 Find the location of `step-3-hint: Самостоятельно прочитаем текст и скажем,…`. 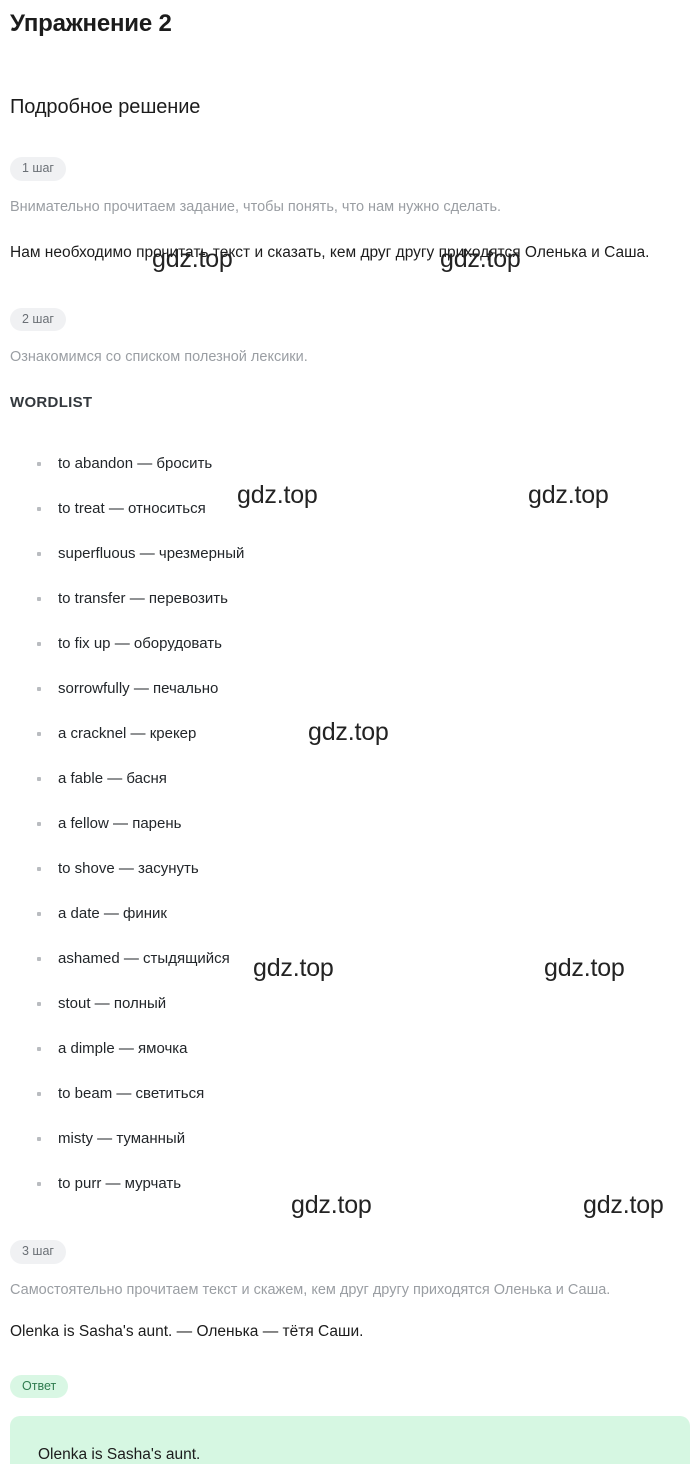

step-3-hint: Самостоятельно прочитаем текст и скажем,… is located at coordinates (310, 1289).